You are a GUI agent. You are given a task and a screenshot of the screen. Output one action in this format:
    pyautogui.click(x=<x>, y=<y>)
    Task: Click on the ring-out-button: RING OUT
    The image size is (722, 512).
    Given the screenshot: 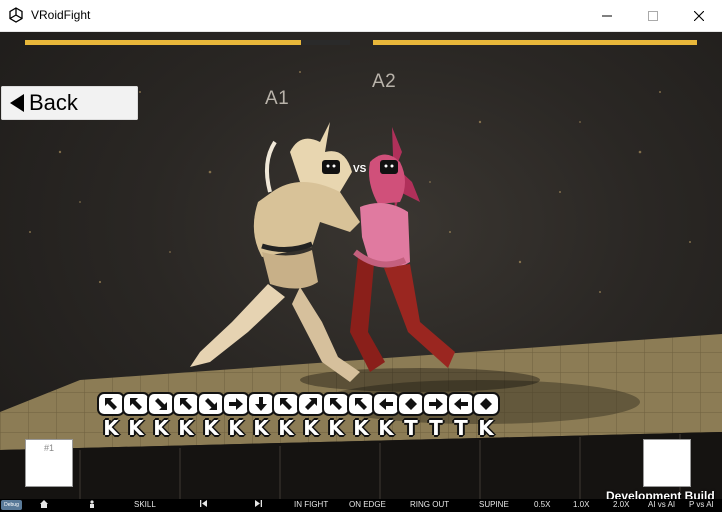 What is the action you would take?
    pyautogui.click(x=429, y=504)
    